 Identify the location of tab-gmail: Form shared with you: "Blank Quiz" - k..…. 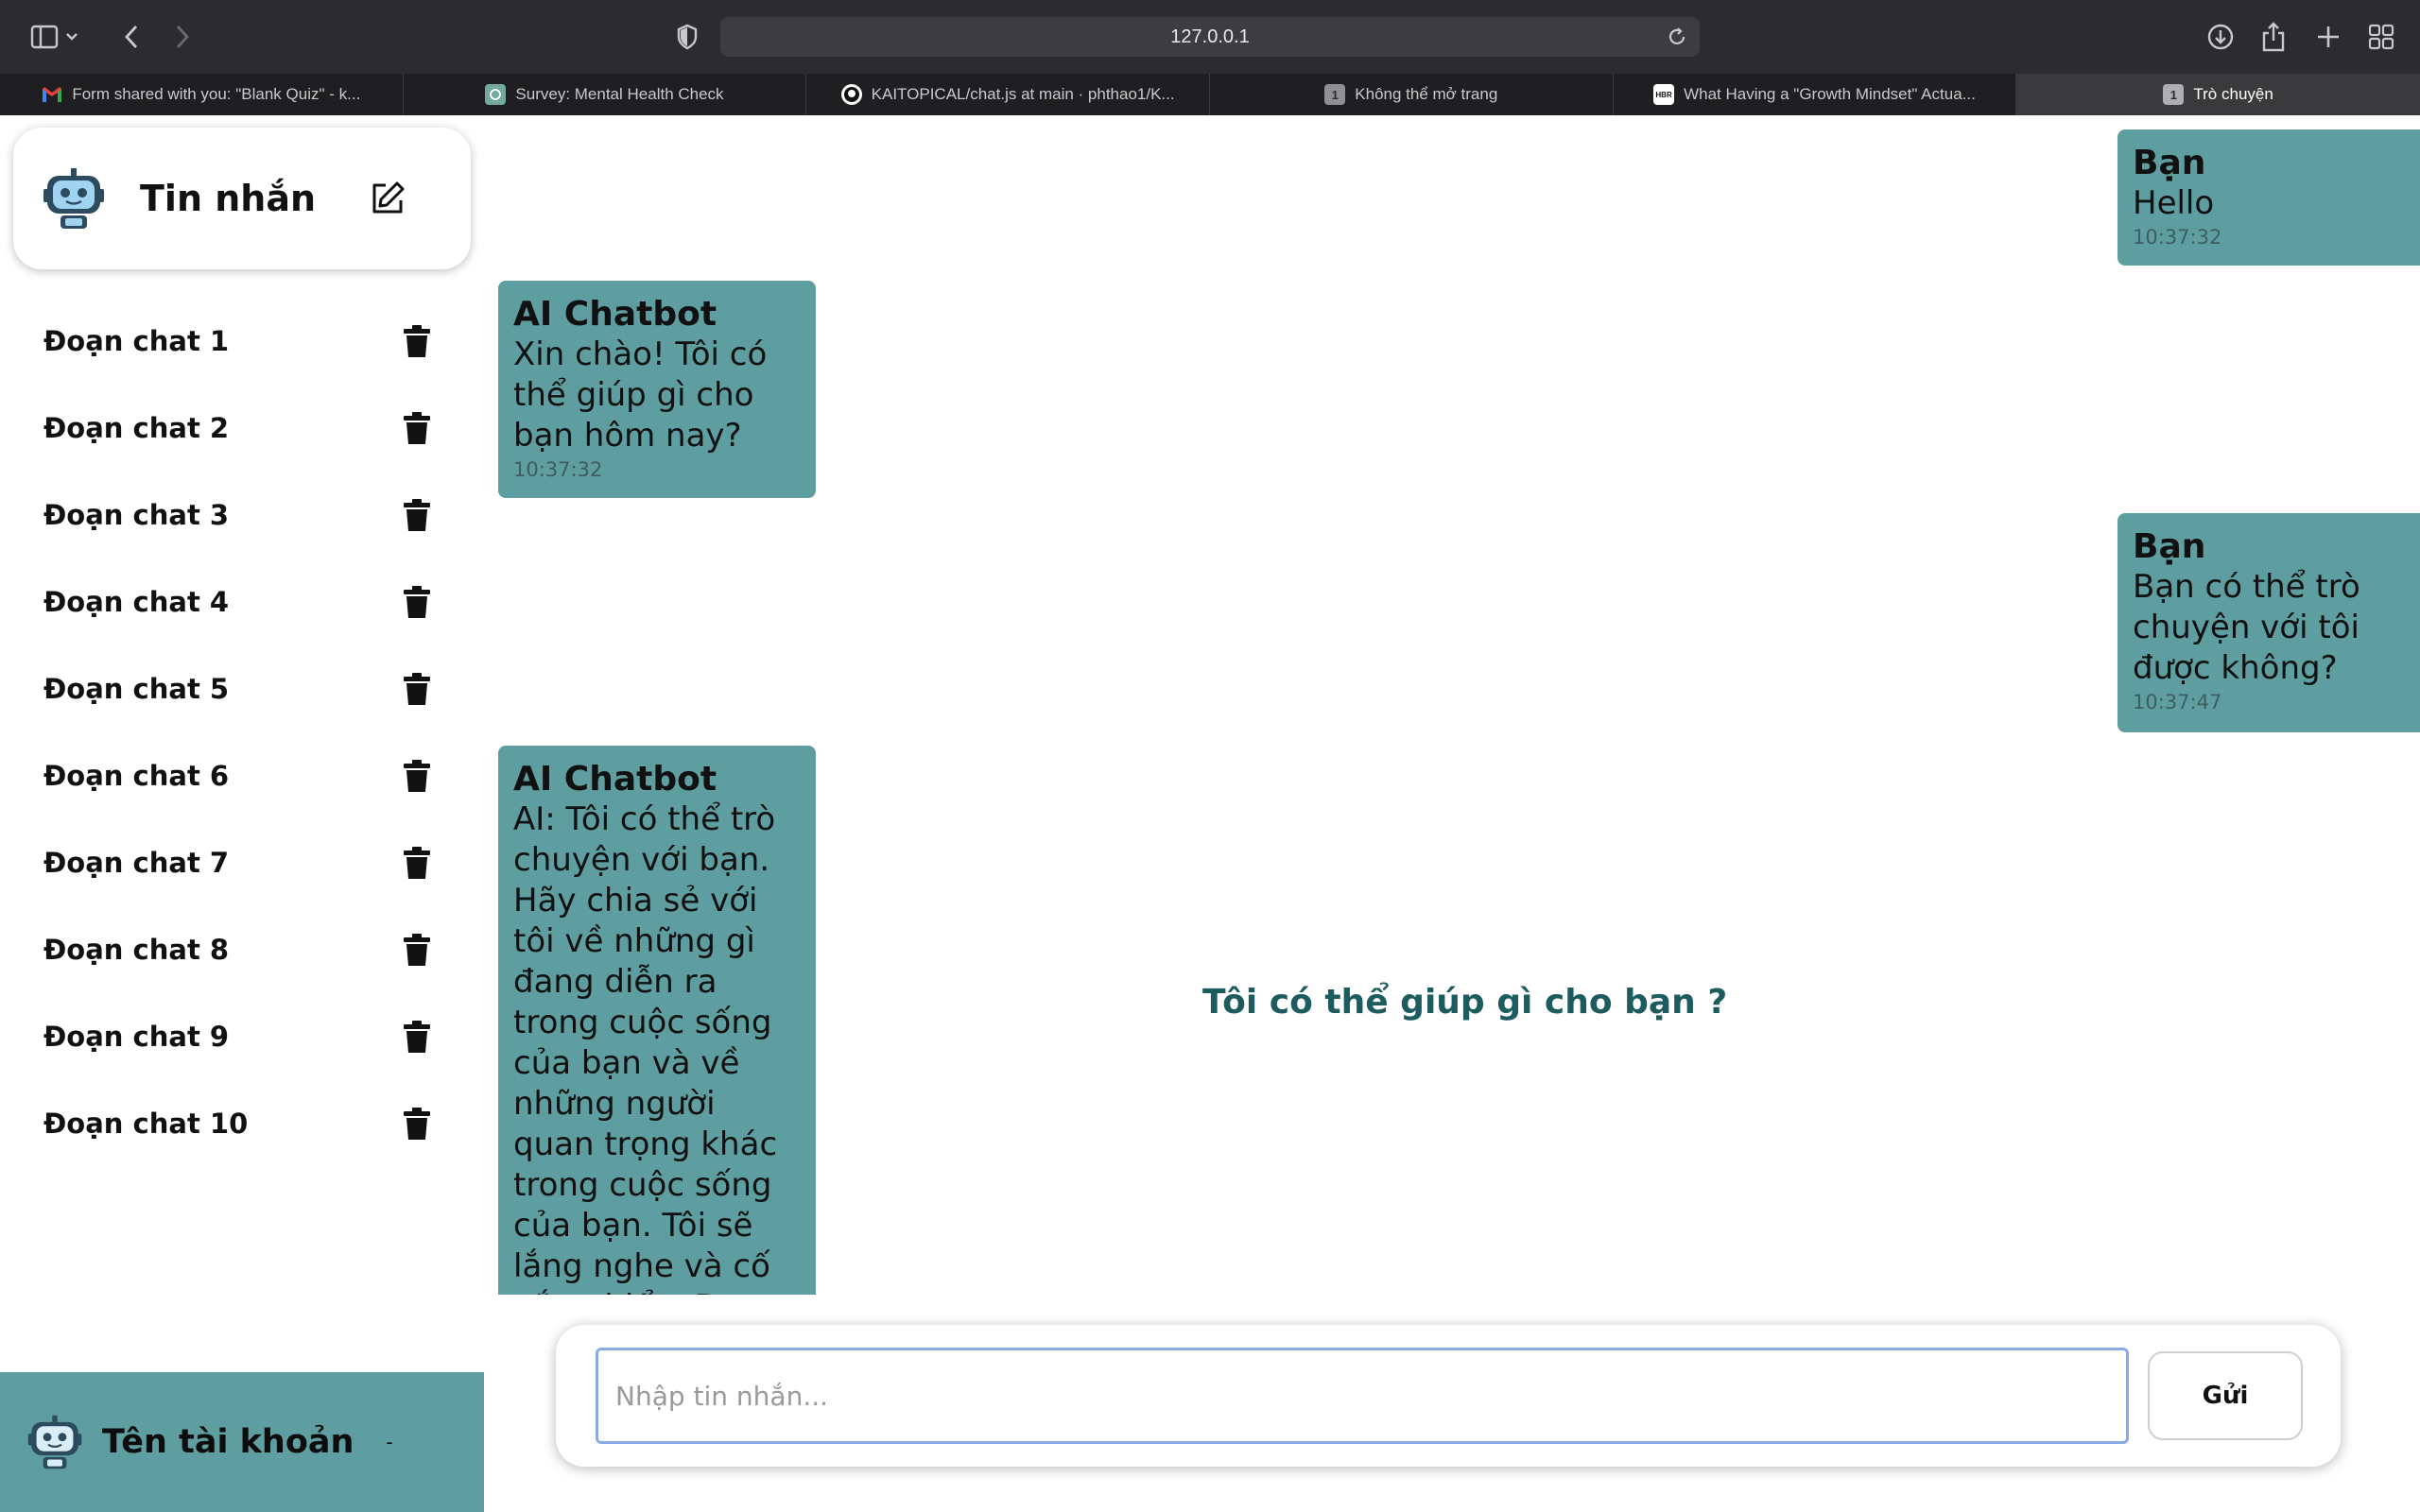
(202, 94).